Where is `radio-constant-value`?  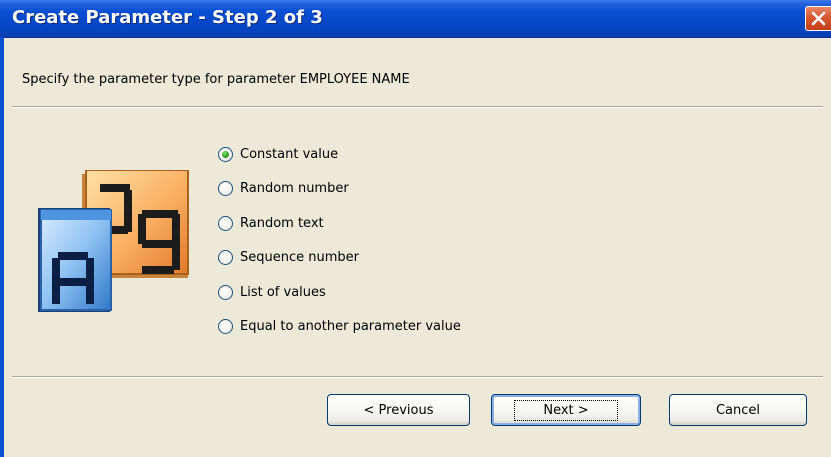
radio-constant-value is located at coordinates (225, 154).